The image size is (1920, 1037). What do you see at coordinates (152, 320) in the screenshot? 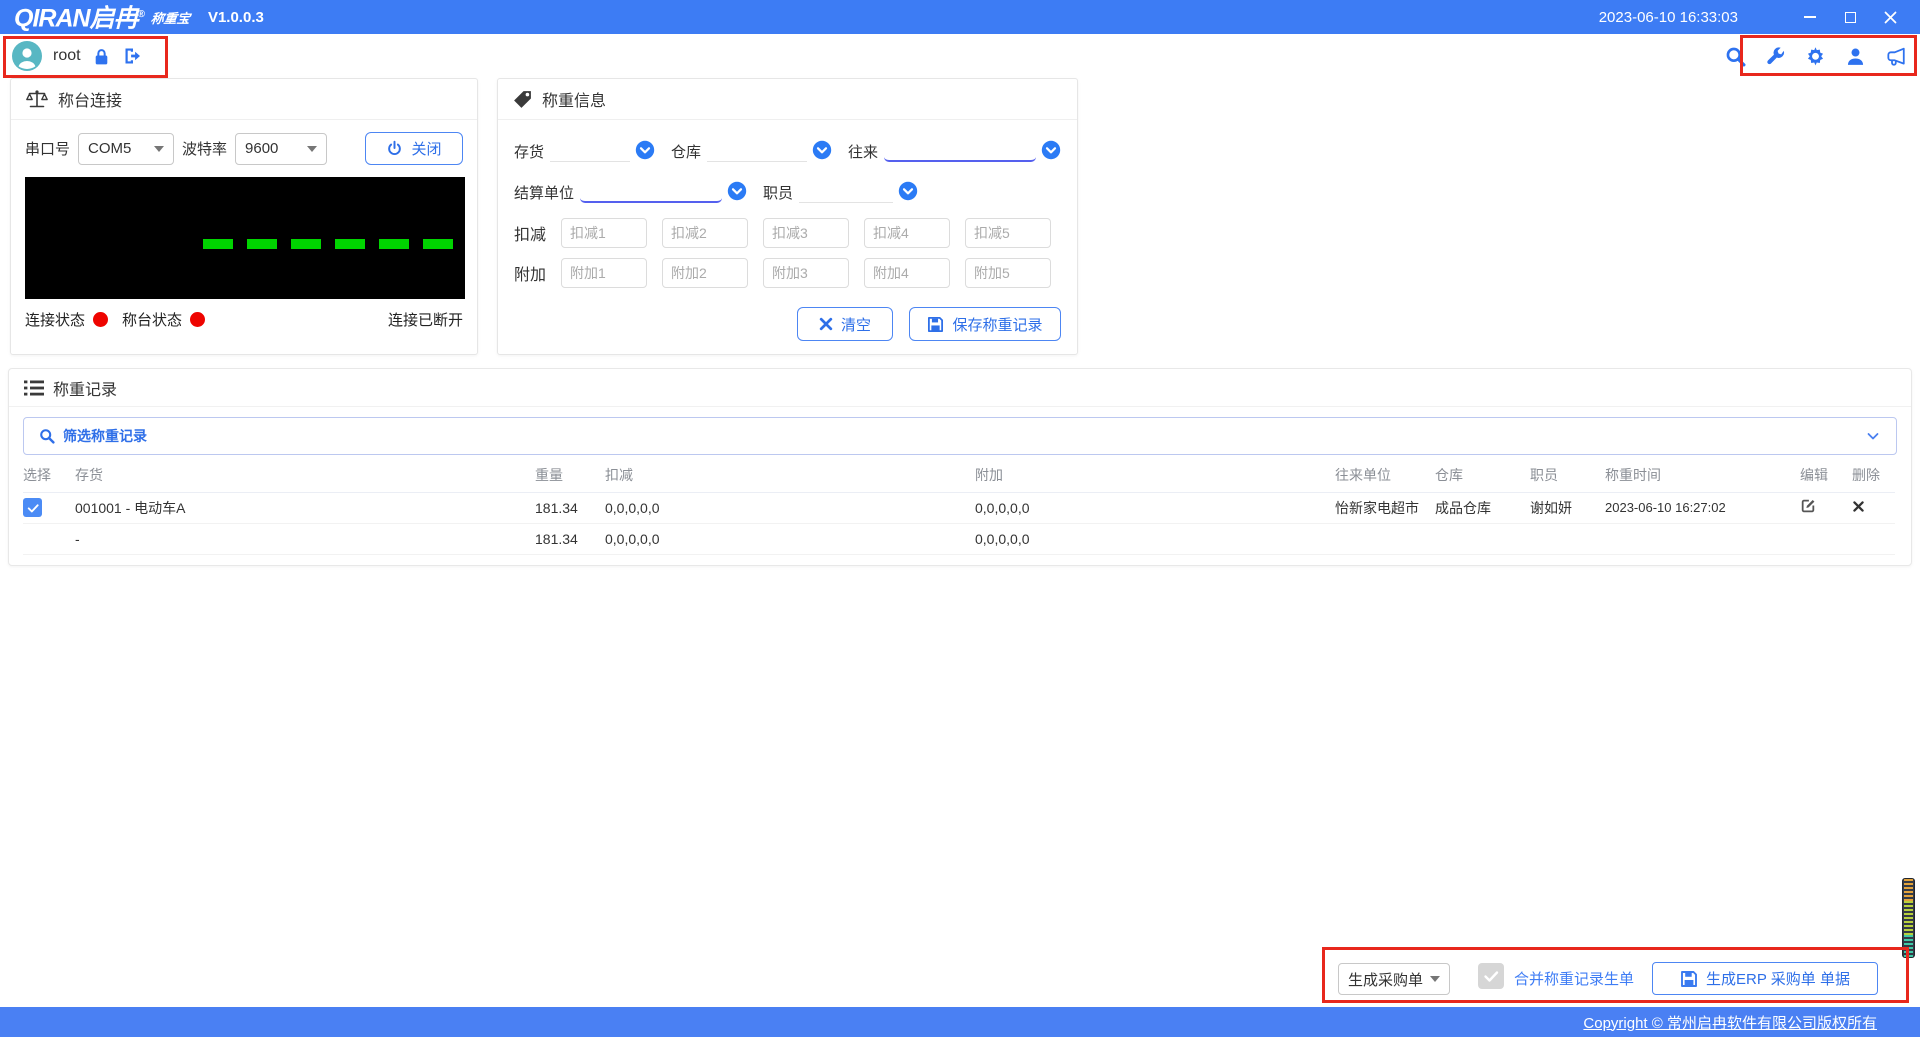
I see `scale-status-label: 称台状态` at bounding box center [152, 320].